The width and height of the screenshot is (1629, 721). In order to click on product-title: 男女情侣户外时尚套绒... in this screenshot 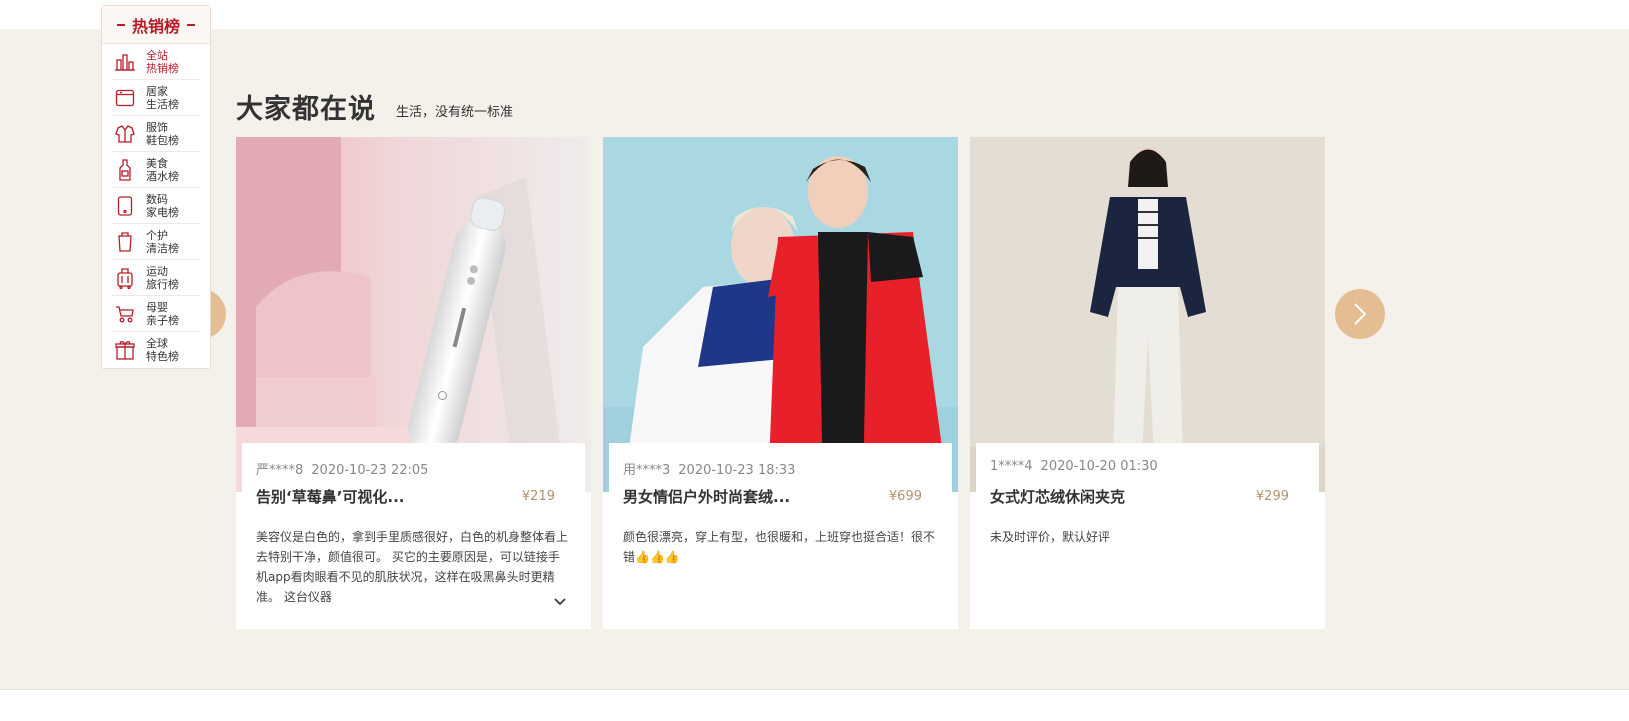, I will do `click(706, 496)`.